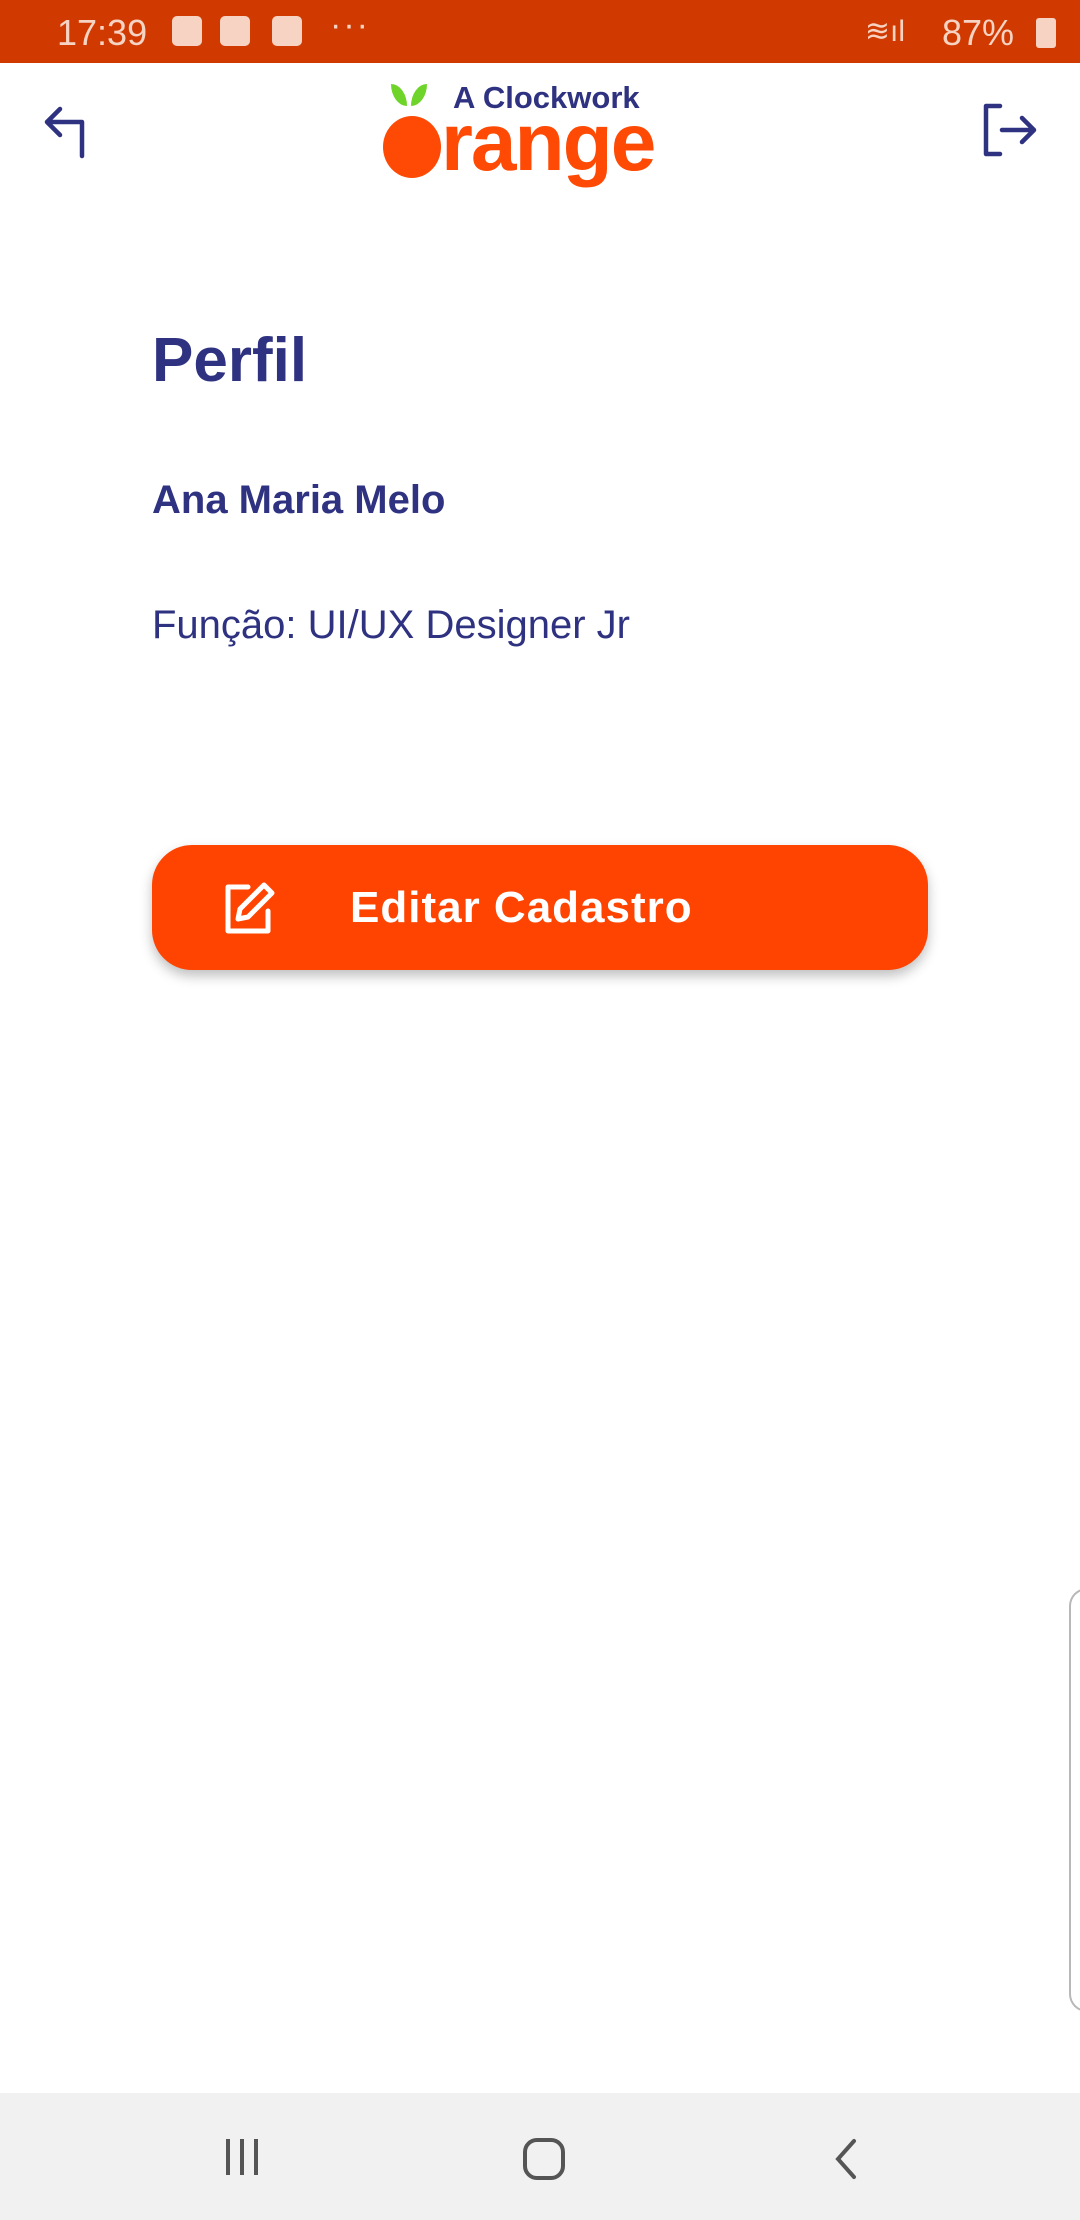  What do you see at coordinates (64, 132) in the screenshot?
I see `back-arrow-icon` at bounding box center [64, 132].